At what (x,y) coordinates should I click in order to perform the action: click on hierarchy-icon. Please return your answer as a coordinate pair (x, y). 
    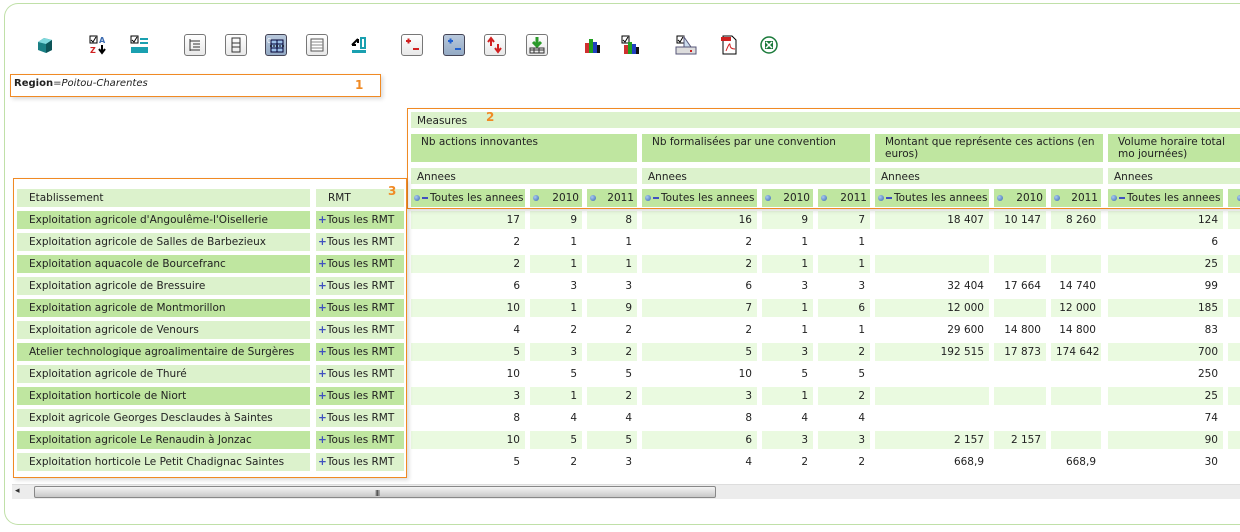
    Looking at the image, I should click on (195, 45).